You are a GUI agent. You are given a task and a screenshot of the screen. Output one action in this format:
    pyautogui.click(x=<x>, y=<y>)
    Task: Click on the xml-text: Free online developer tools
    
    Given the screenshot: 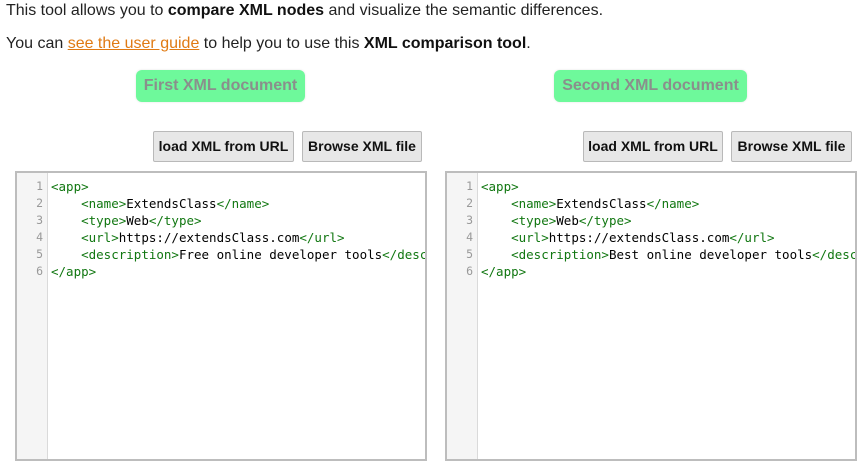 What is the action you would take?
    pyautogui.click(x=280, y=254)
    